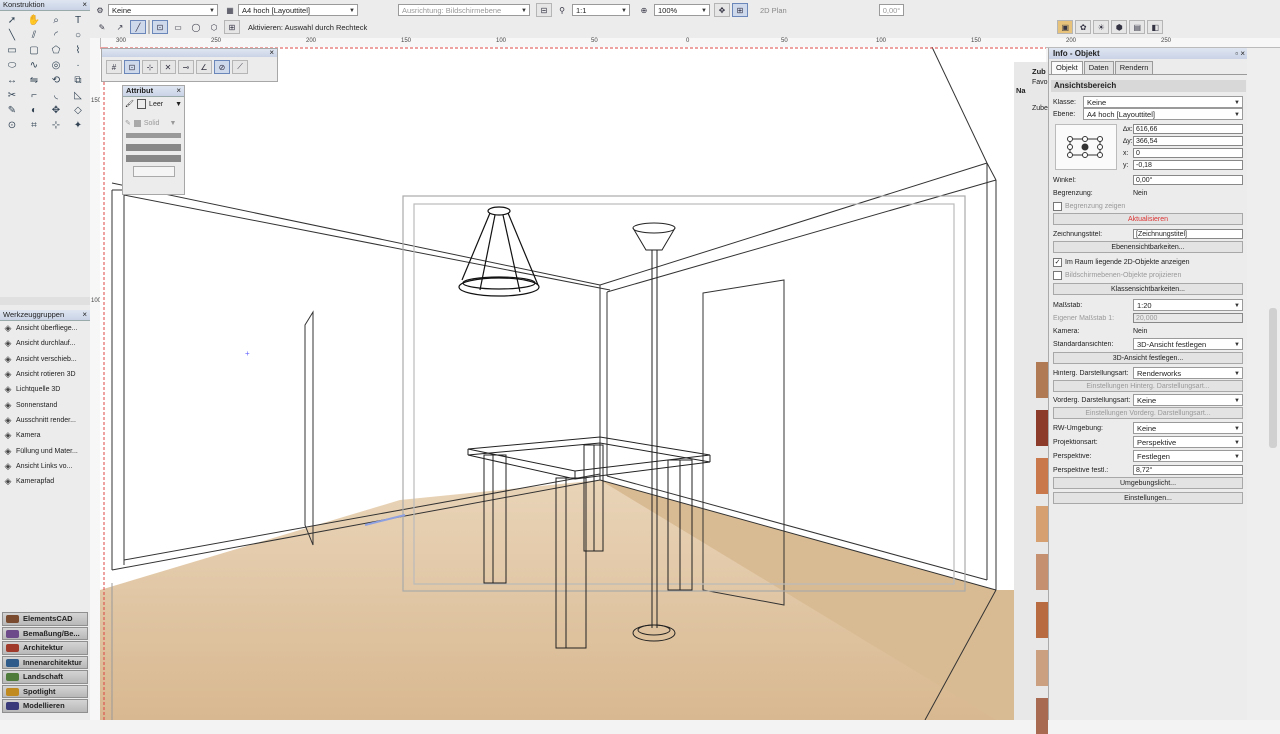 Image resolution: width=1280 pixels, height=734 pixels. I want to click on dx-field: 616,66, so click(1188, 129).